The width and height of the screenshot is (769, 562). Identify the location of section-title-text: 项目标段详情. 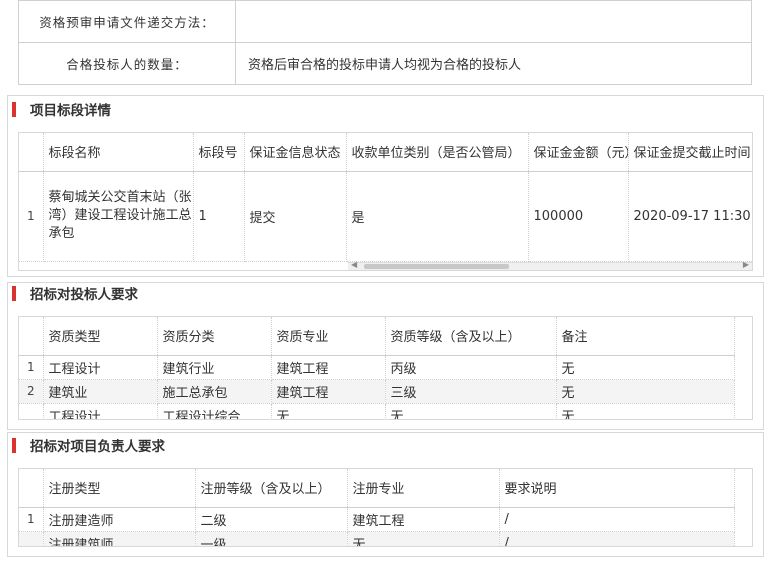
(70, 111).